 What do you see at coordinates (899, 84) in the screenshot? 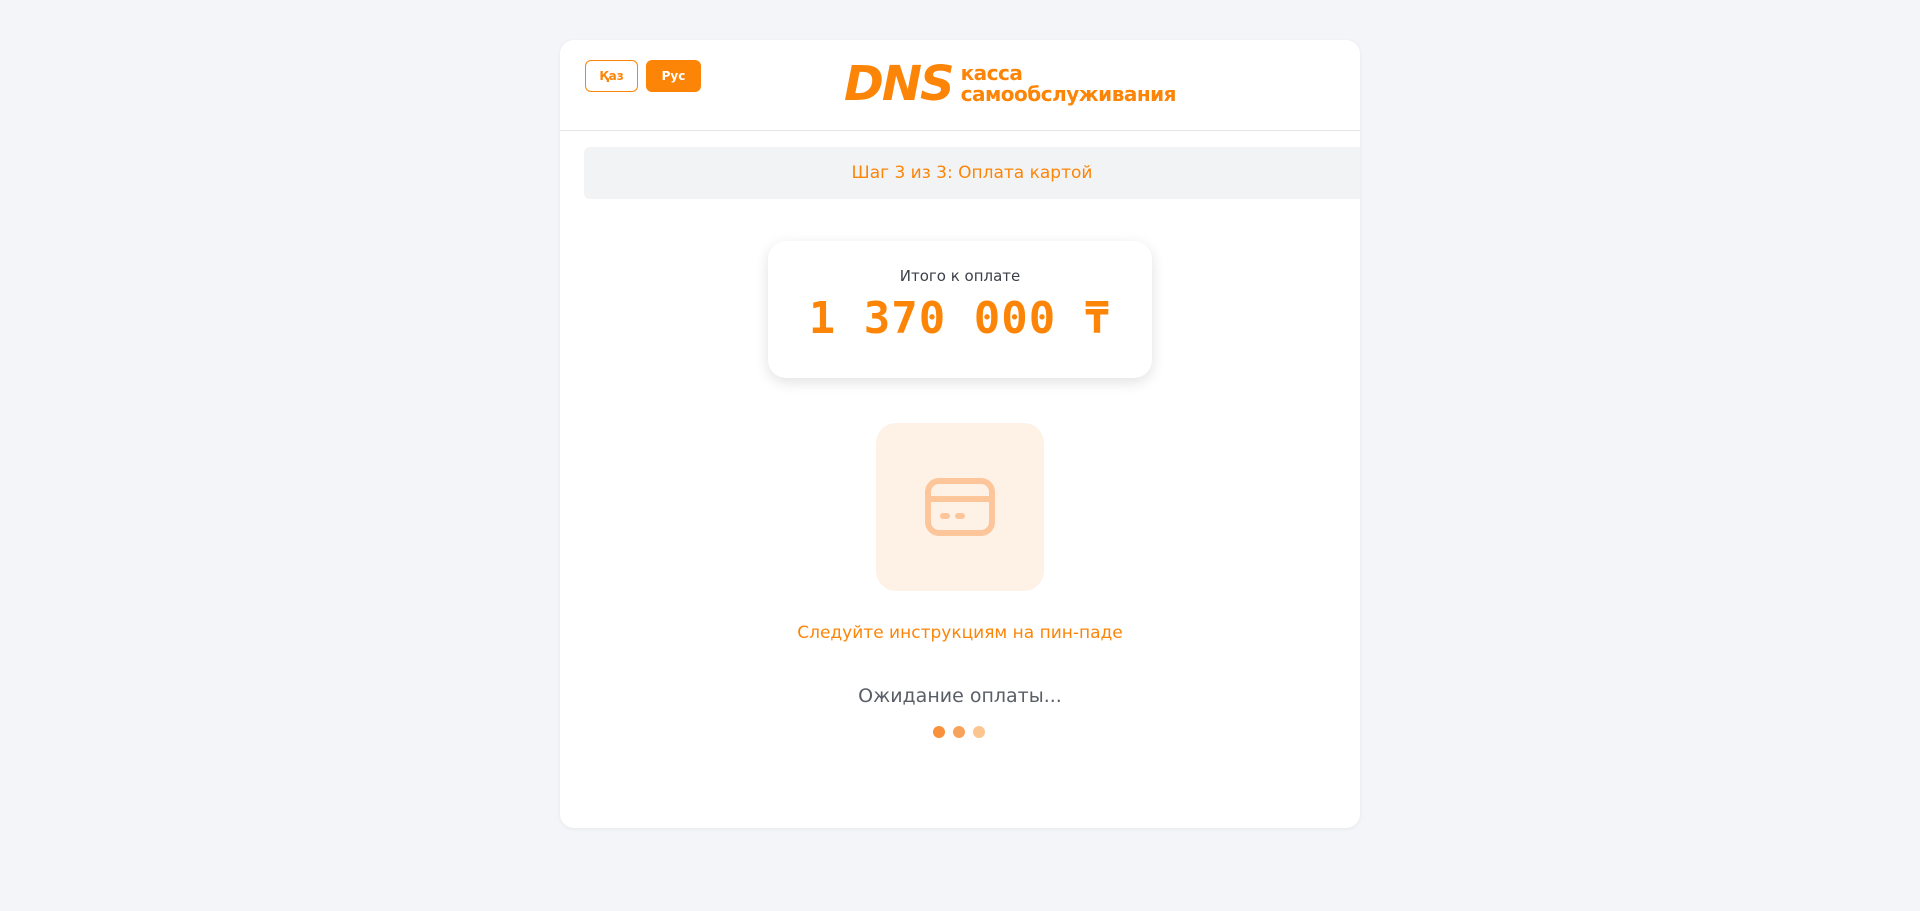
I see `logo-brand: DNS` at bounding box center [899, 84].